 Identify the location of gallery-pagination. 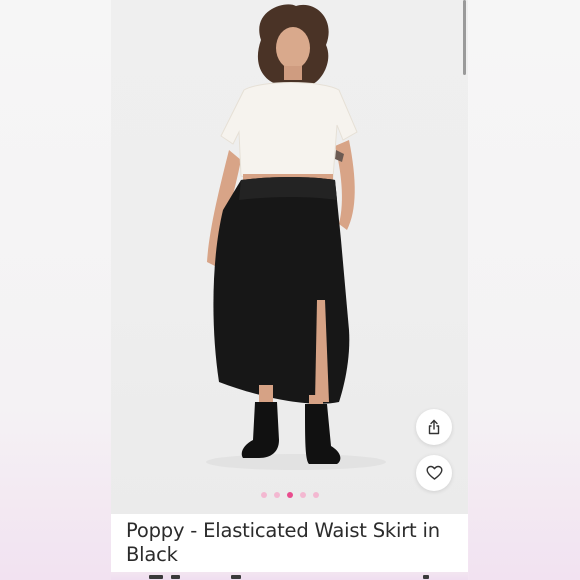
(289, 495).